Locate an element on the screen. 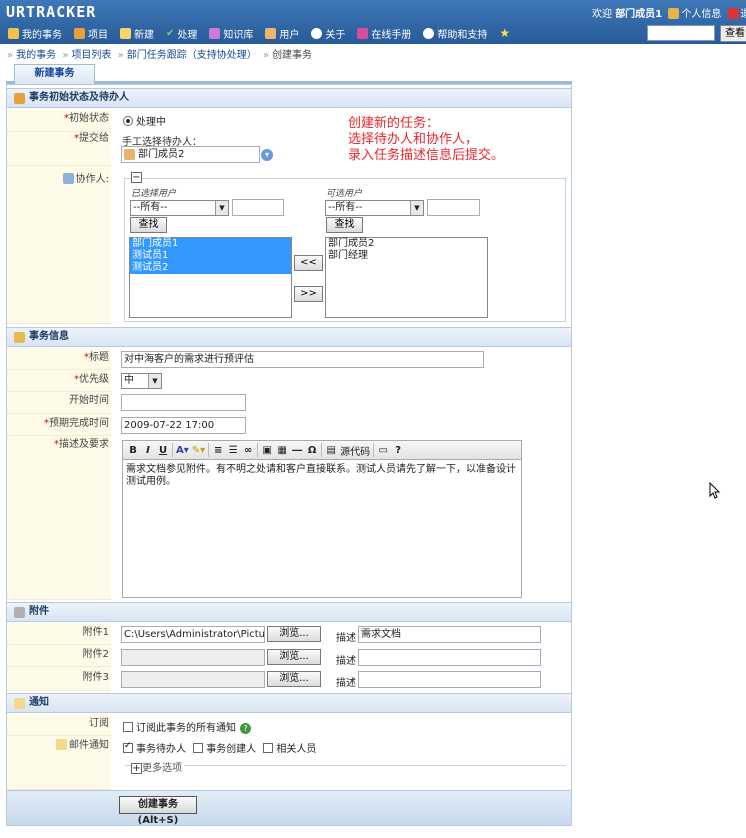  list-item: 部门成员1 is located at coordinates (210, 244).